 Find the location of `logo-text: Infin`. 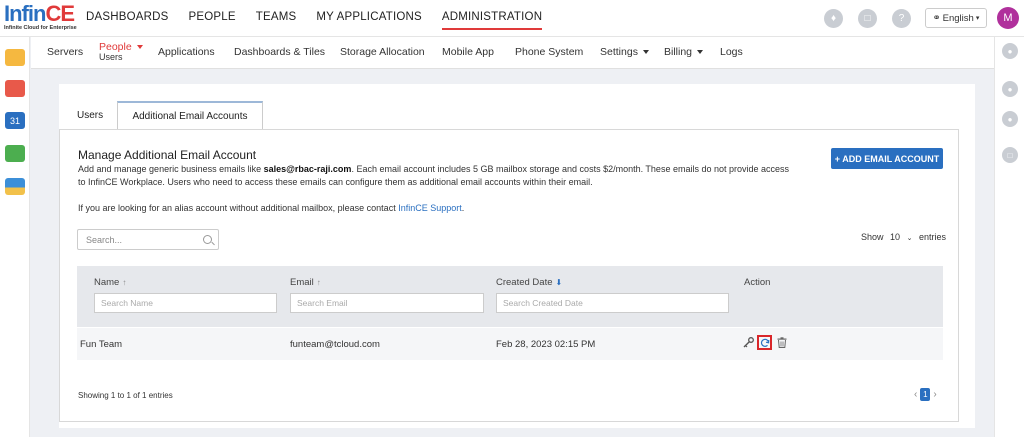

logo-text: Infin is located at coordinates (25, 13).